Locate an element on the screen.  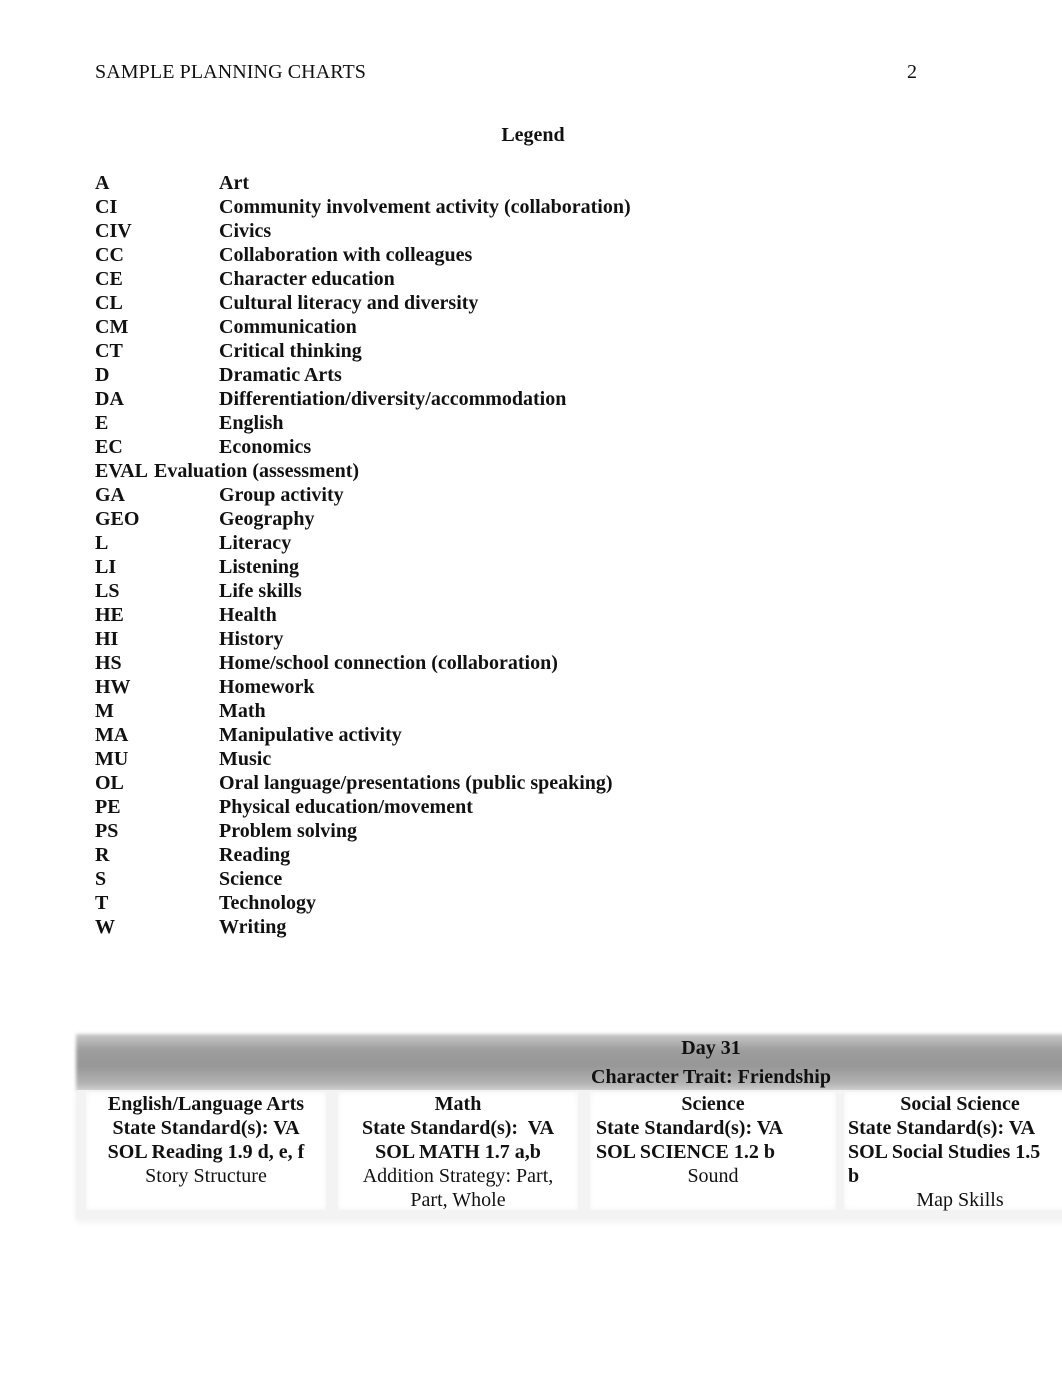
legend-code: T is located at coordinates (102, 903).